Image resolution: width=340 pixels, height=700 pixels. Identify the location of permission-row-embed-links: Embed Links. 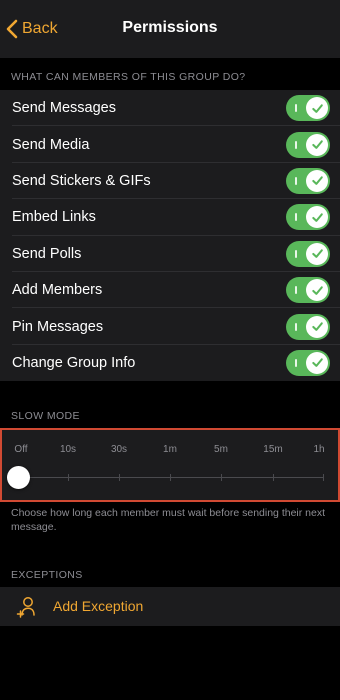
(170, 217).